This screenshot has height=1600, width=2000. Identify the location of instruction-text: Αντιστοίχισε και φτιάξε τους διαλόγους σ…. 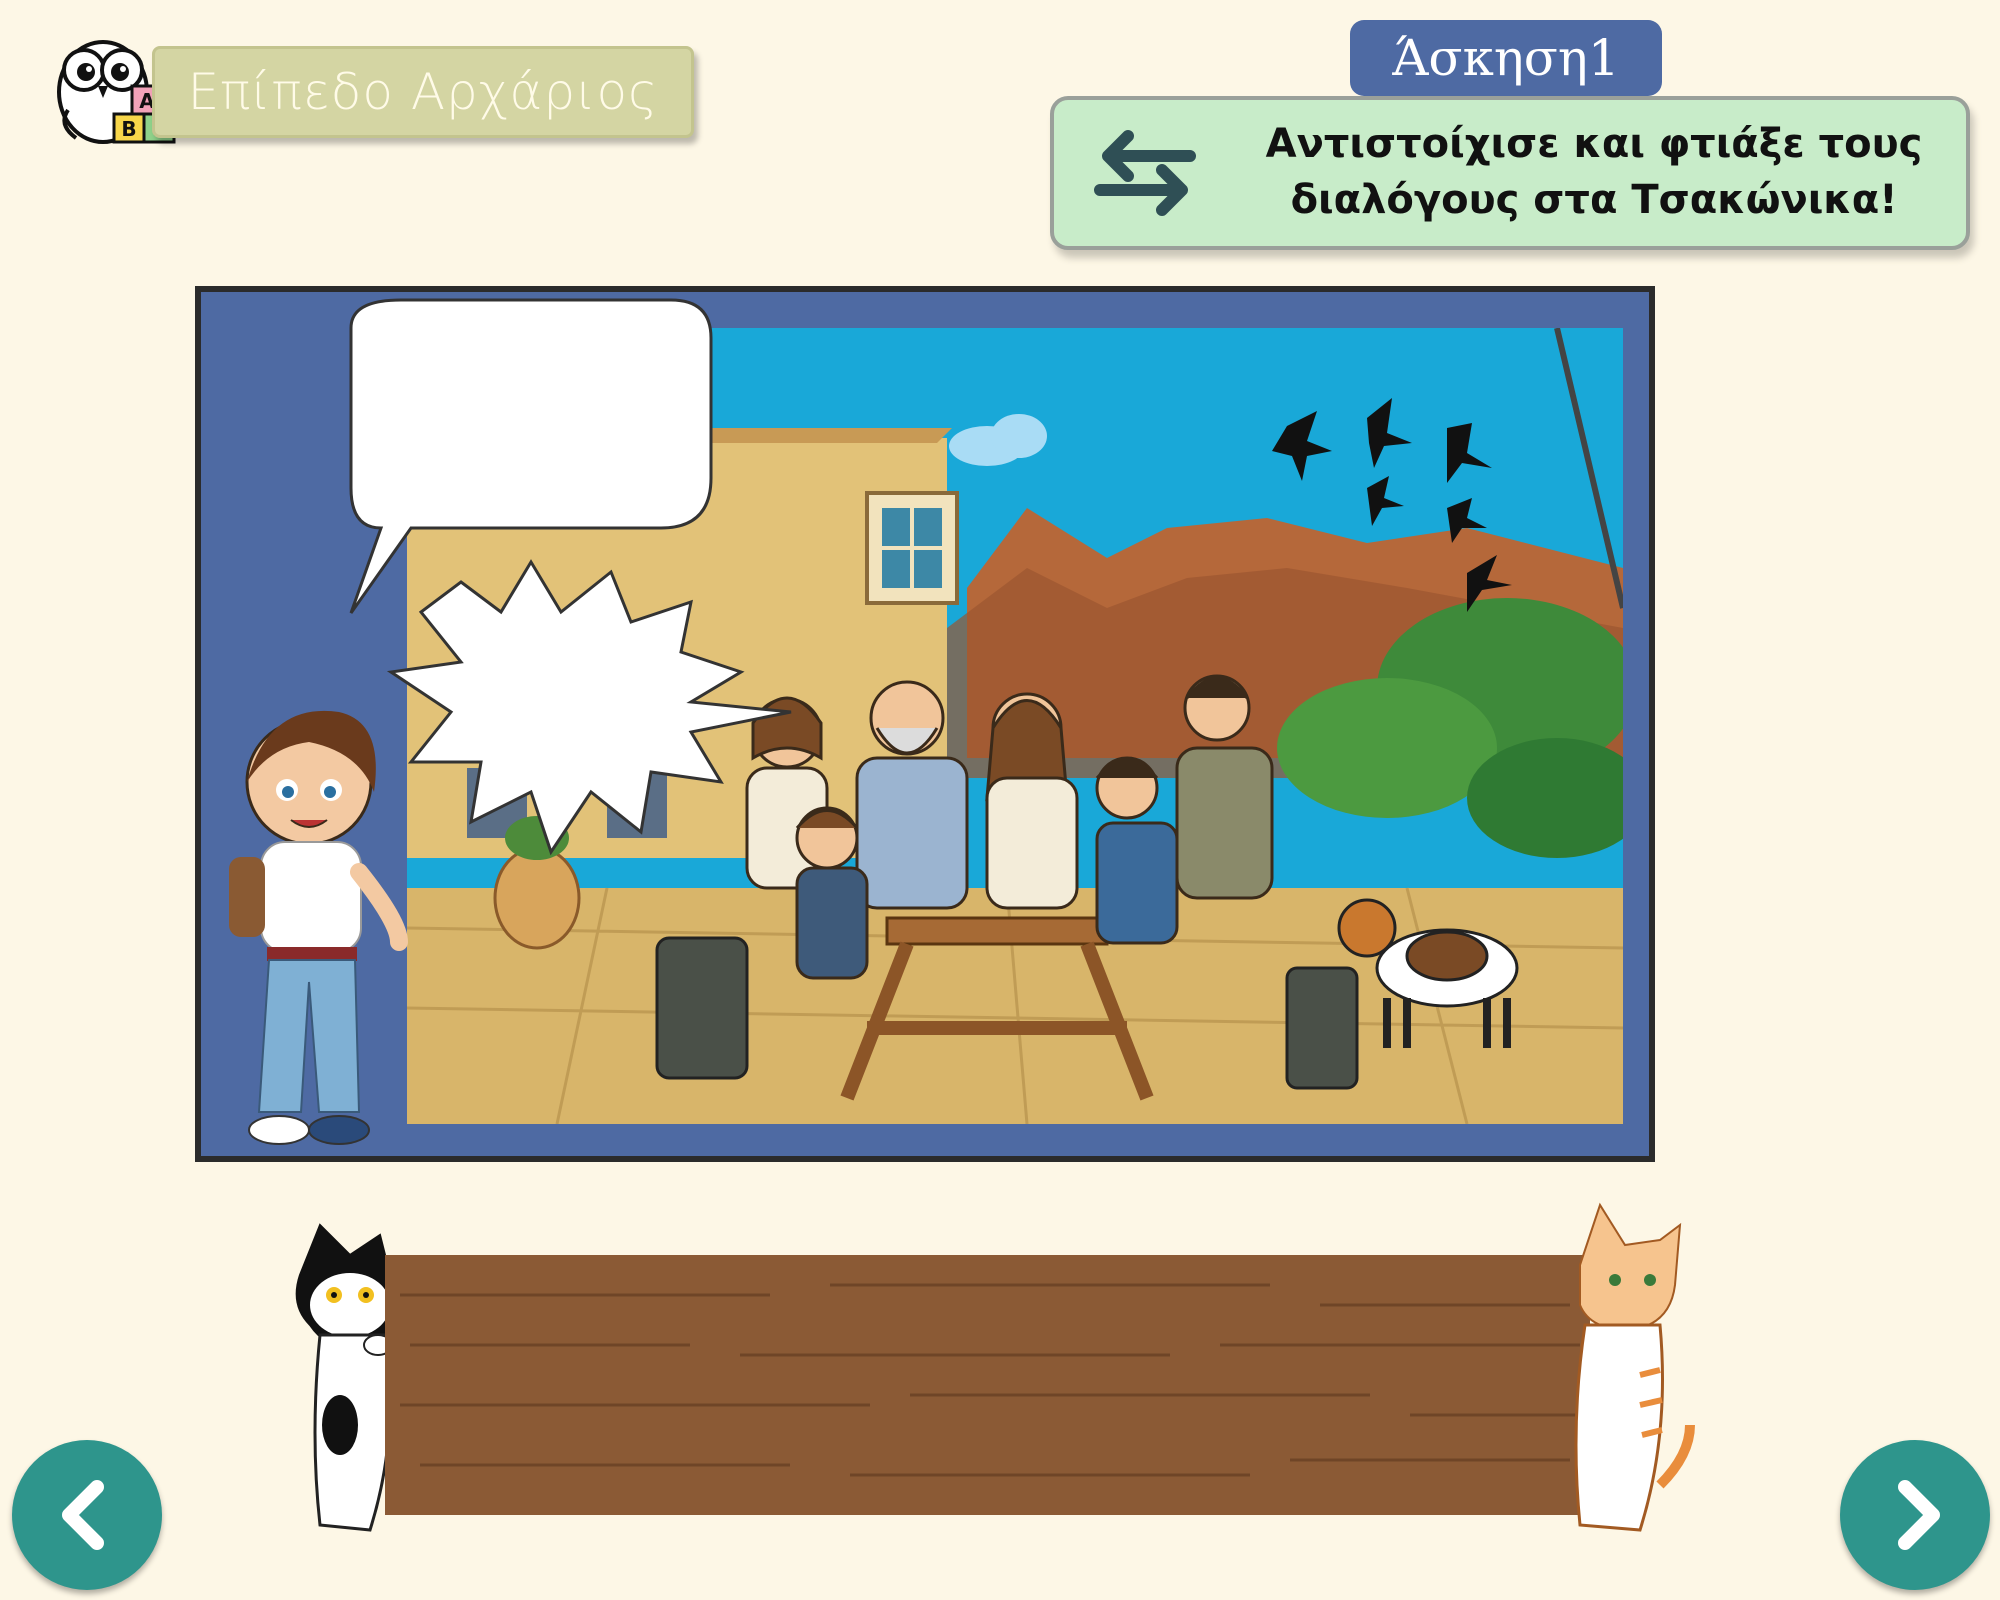
(1594, 172).